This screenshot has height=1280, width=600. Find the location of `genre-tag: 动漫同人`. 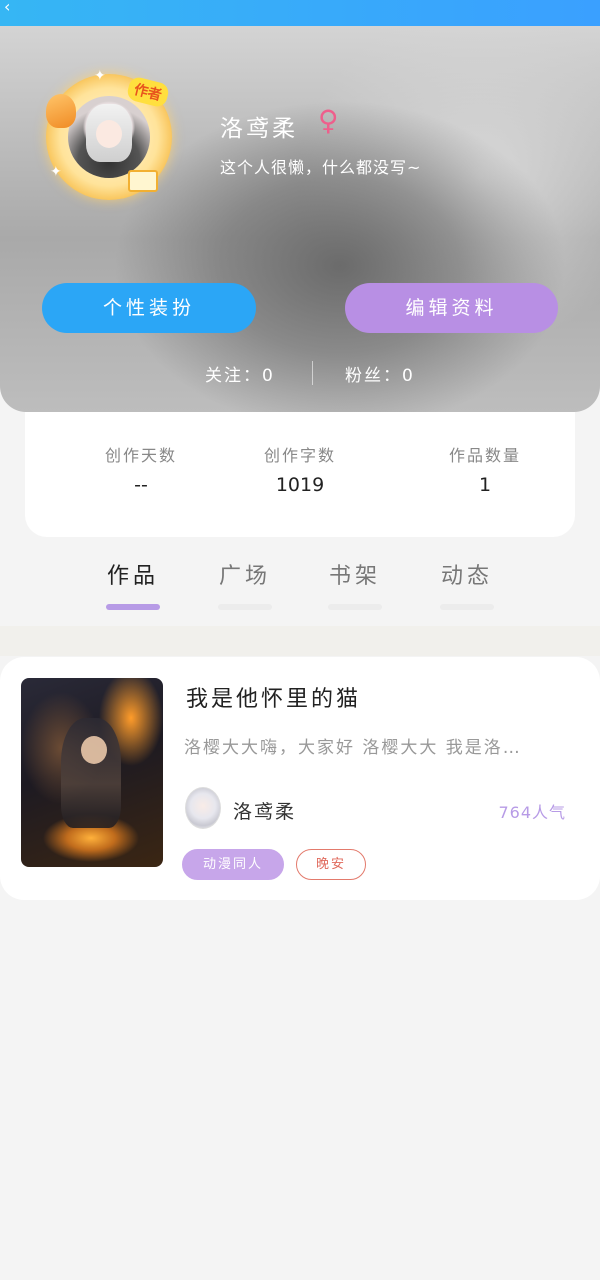

genre-tag: 动漫同人 is located at coordinates (233, 864).